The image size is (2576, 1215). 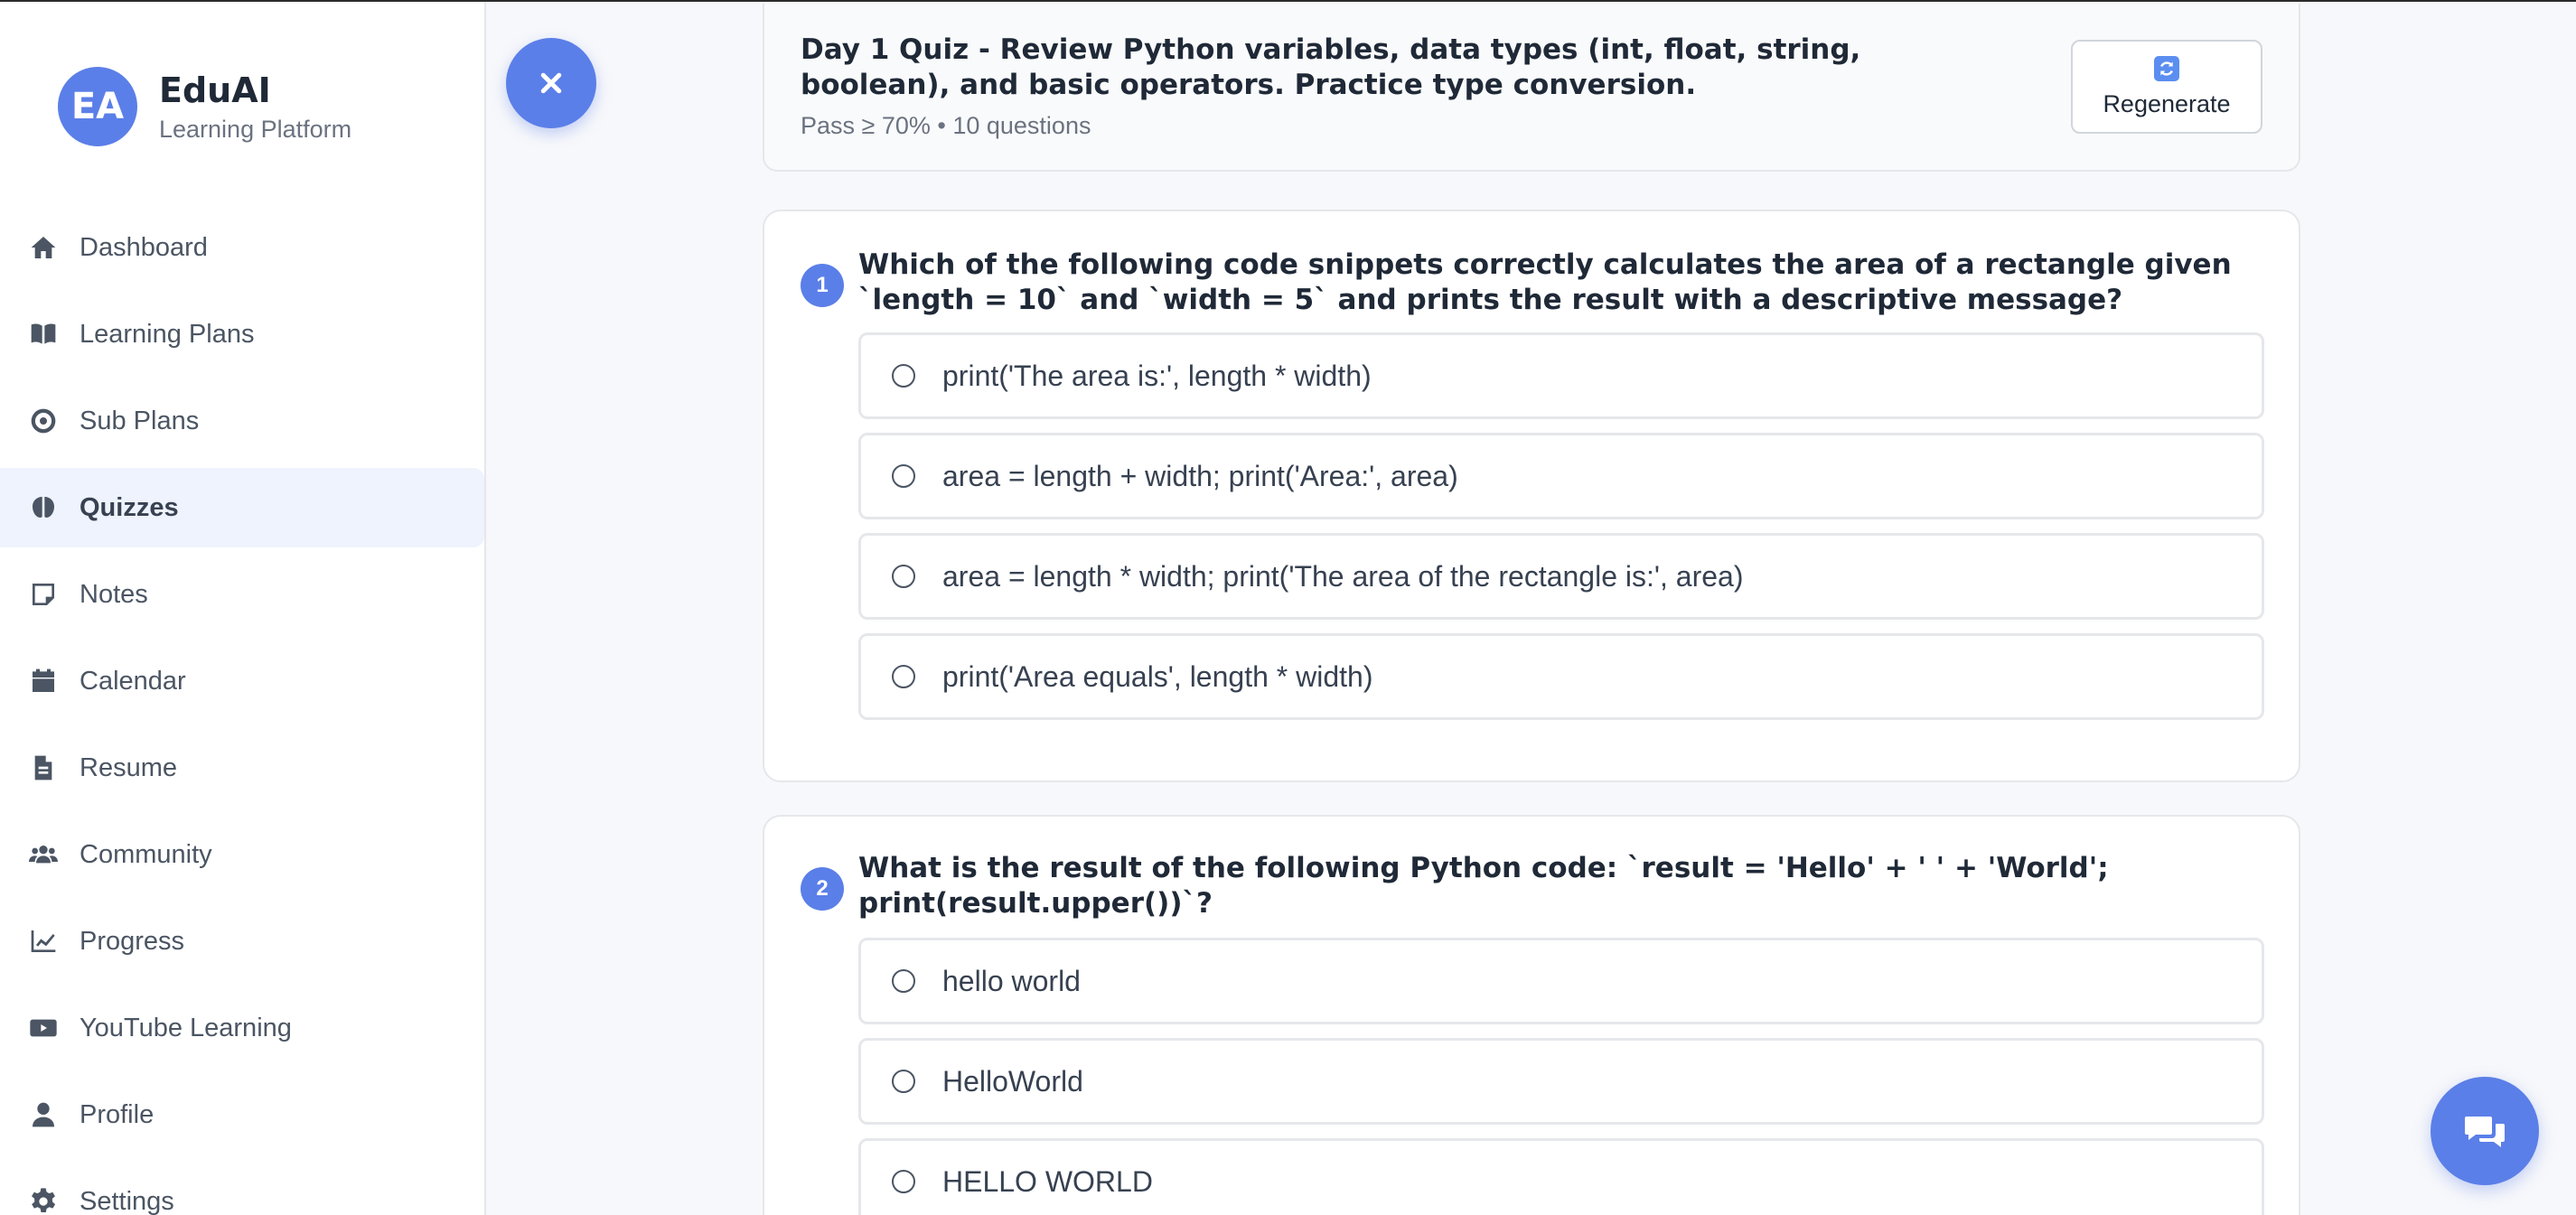 I want to click on chat-button, so click(x=2485, y=1131).